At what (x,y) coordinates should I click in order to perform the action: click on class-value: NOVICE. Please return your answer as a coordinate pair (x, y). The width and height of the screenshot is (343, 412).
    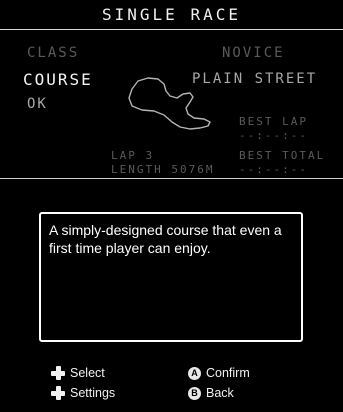
    Looking at the image, I should click on (253, 53).